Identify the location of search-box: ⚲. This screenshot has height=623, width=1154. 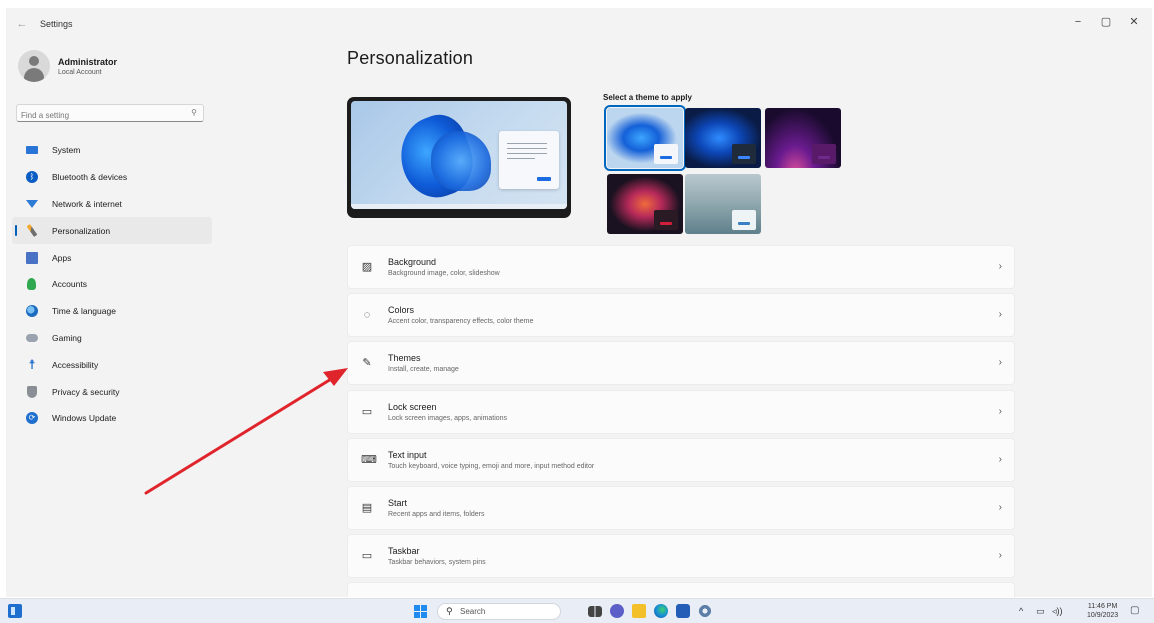
(110, 114).